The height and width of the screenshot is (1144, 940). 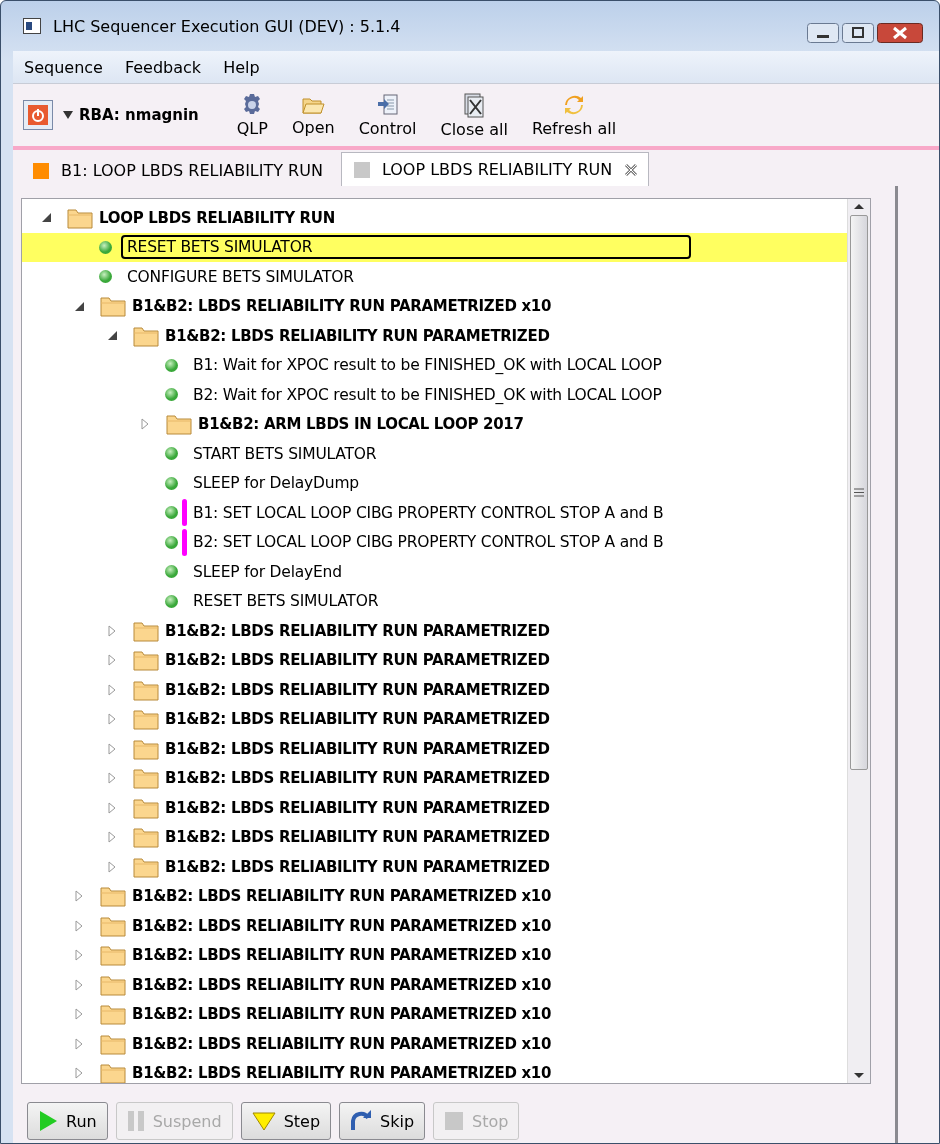 I want to click on folder-label: LOOP LBDS RELIABILITY RUN, so click(x=217, y=217).